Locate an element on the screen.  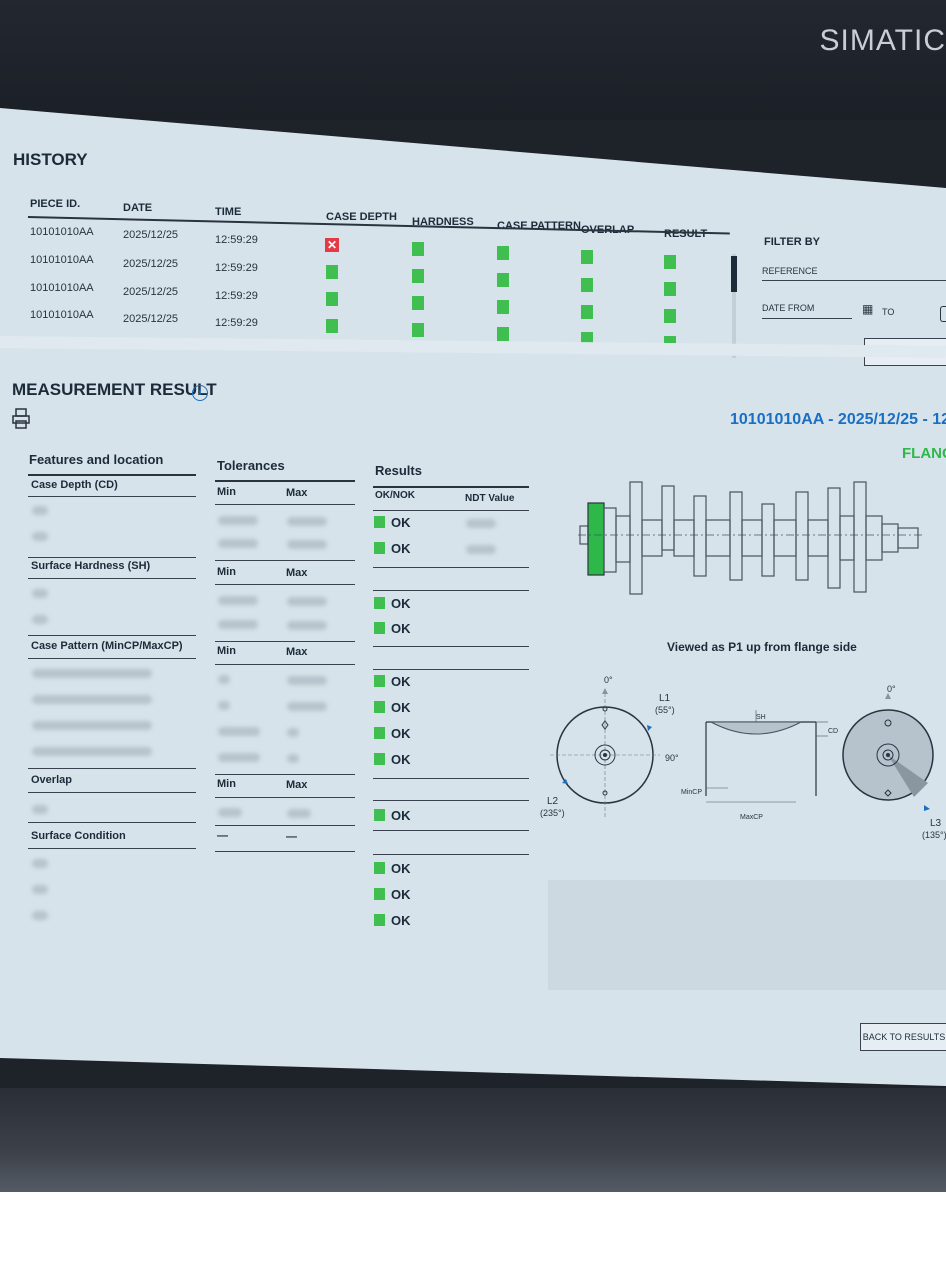
monitor-bezel-top is located at coordinates (473, 60).